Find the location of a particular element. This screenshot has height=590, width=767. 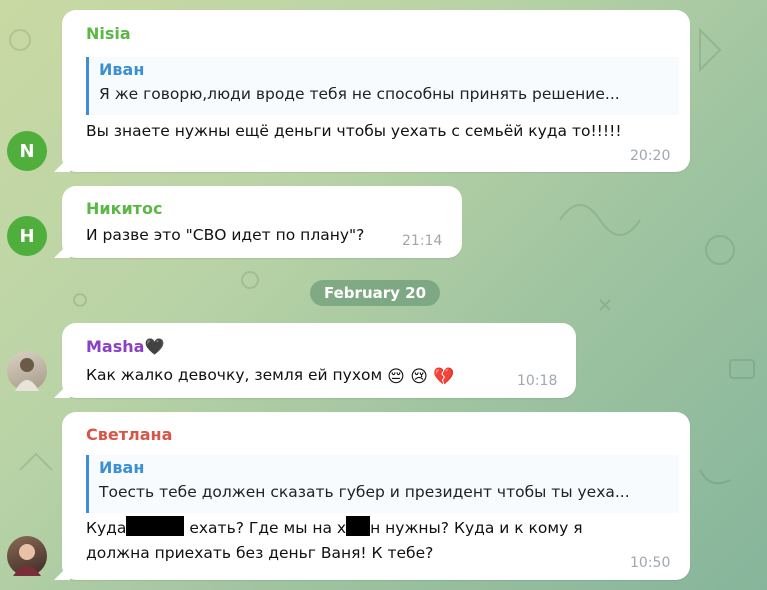

emoji-reaction-icons: 😔 😢 💔 is located at coordinates (421, 377).